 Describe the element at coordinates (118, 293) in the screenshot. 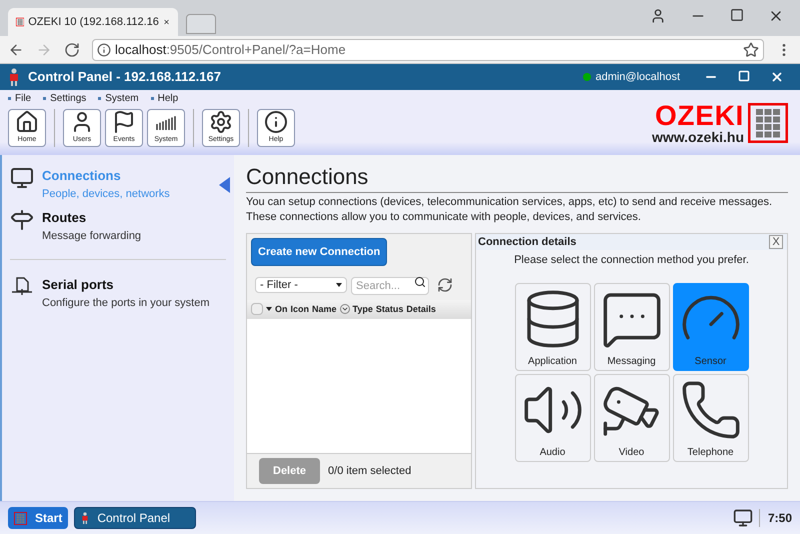

I see `sidebar-item: Serial ports Configure the ports in your system` at that location.